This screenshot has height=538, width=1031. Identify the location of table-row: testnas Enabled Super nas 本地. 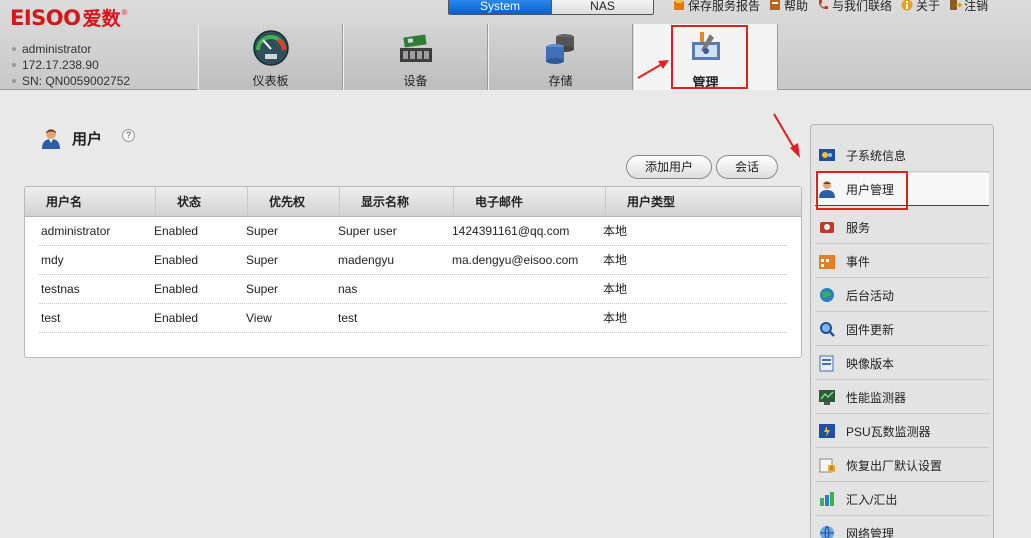
(413, 289).